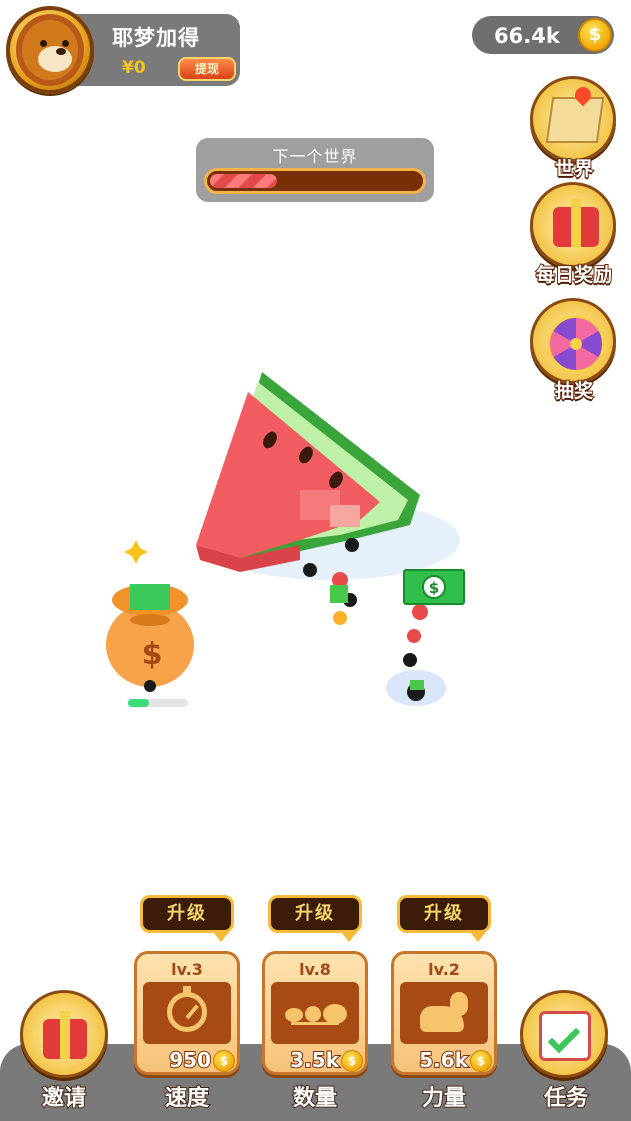 Image resolution: width=631 pixels, height=1121 pixels. I want to click on invite-button, so click(64, 1034).